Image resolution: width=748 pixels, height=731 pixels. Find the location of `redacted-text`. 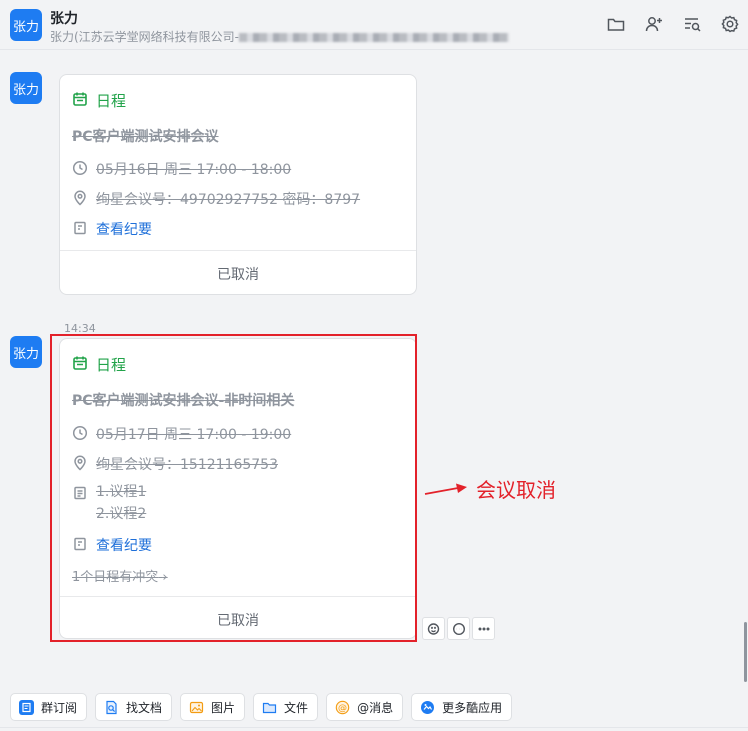

redacted-text is located at coordinates (374, 37).